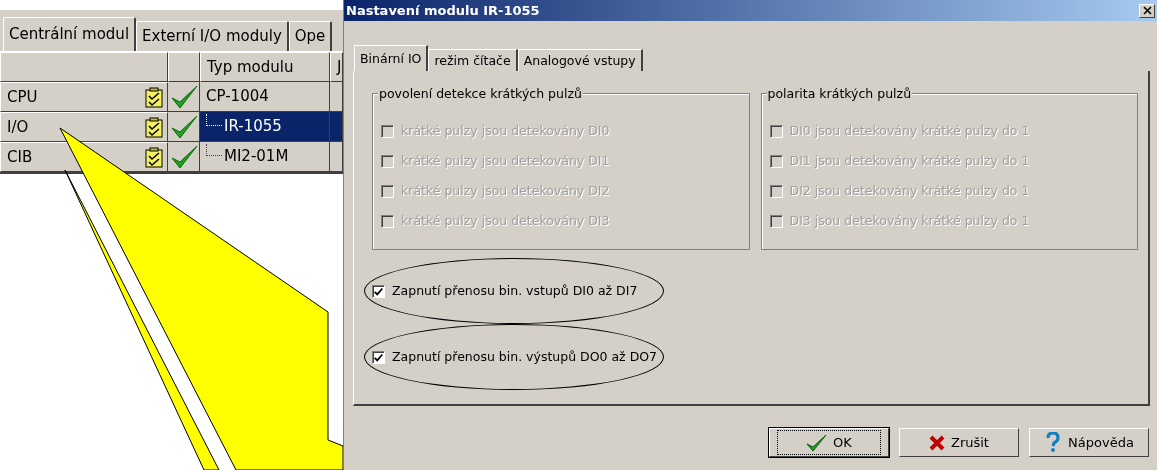 The width and height of the screenshot is (1157, 470). I want to click on tab: Analogové vstupy, so click(580, 60).